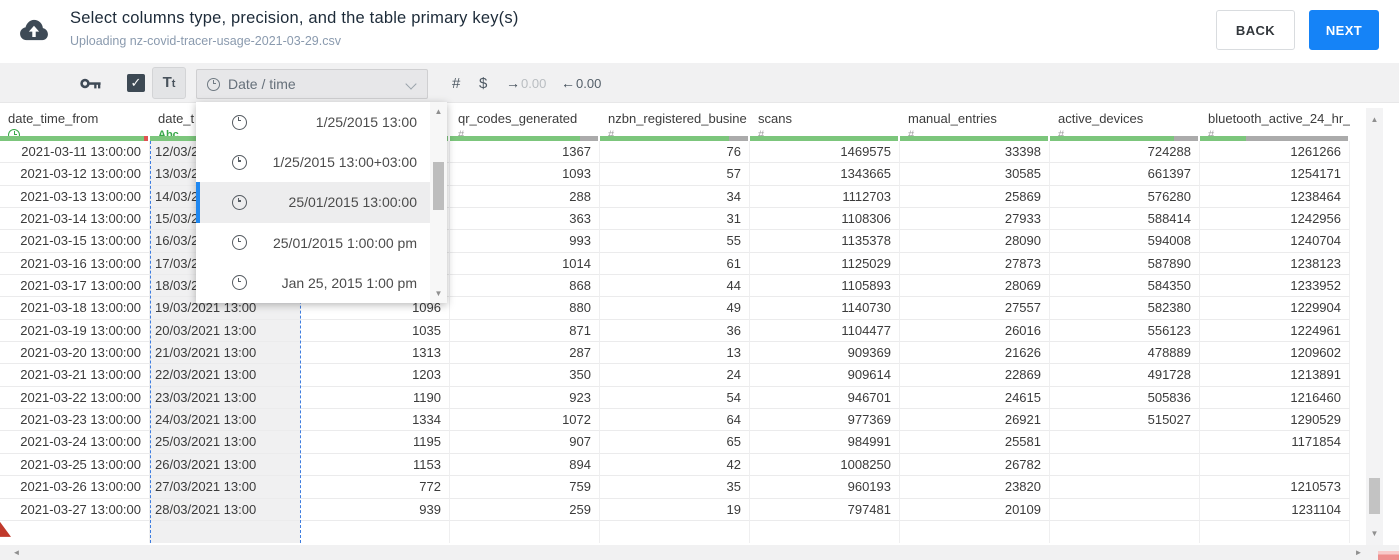  Describe the element at coordinates (975, 197) in the screenshot. I see `table-cell: 25869` at that location.